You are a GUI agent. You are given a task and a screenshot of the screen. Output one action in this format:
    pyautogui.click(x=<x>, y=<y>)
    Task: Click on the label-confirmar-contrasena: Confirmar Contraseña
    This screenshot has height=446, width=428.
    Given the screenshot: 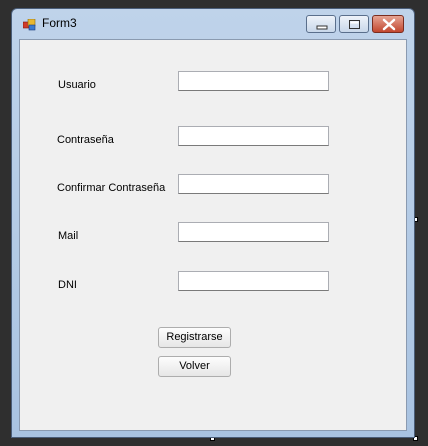 What is the action you would take?
    pyautogui.click(x=111, y=188)
    